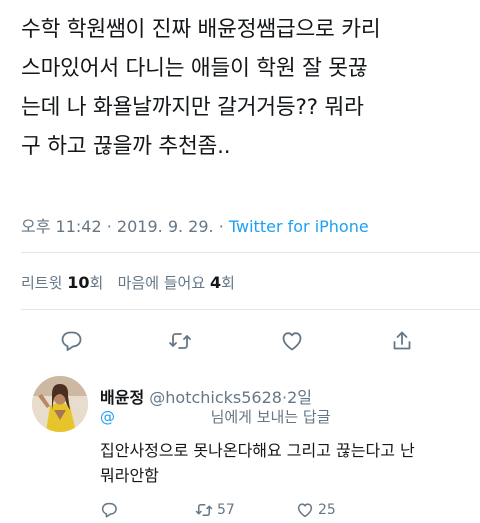  Describe the element at coordinates (215, 510) in the screenshot. I see `reply-retweet-button: 57` at that location.